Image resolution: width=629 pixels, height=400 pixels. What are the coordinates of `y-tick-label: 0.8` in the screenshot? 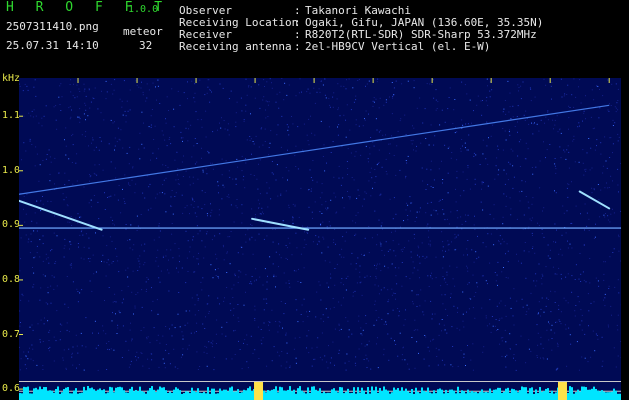 It's located at (11, 279).